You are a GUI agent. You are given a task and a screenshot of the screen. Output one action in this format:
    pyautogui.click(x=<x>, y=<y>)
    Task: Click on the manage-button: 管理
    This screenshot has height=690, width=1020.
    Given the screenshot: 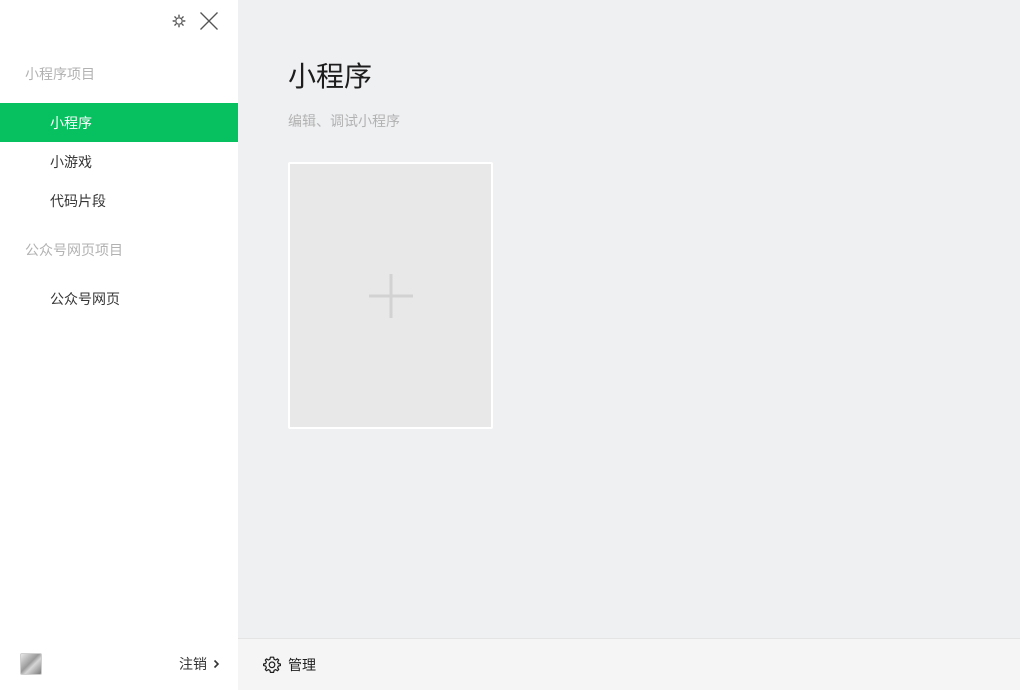 What is the action you would take?
    pyautogui.click(x=289, y=665)
    